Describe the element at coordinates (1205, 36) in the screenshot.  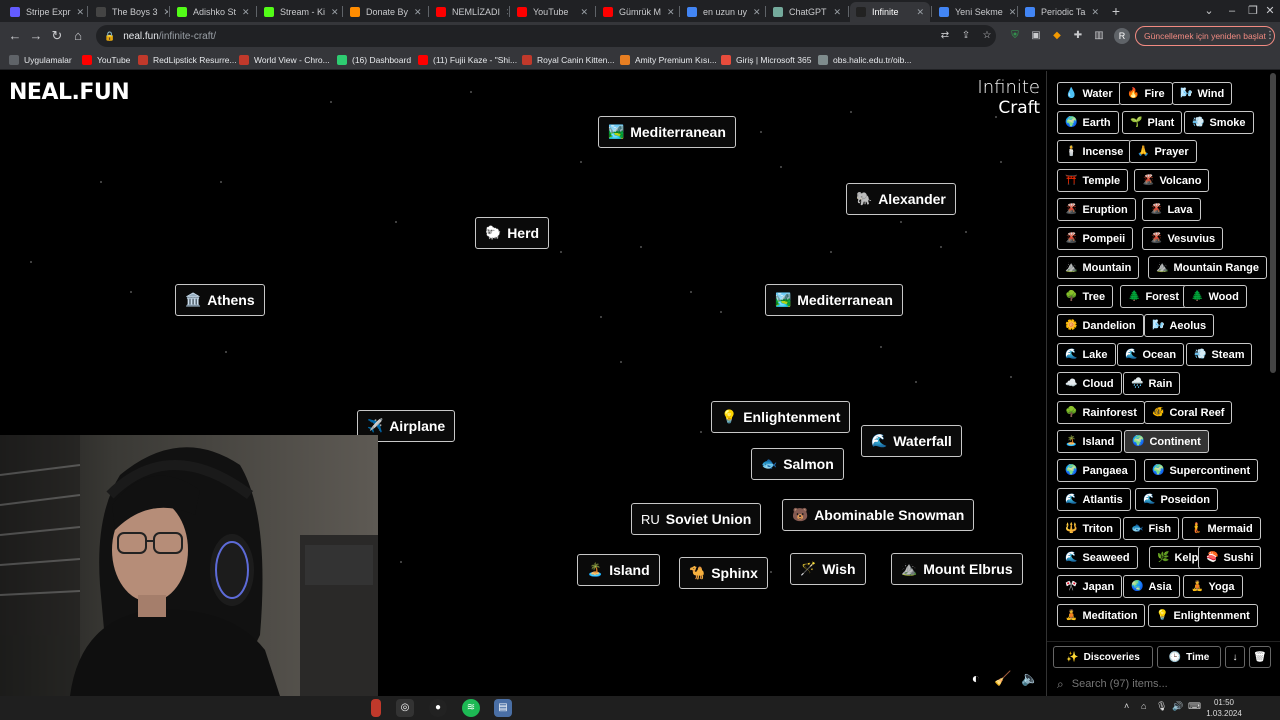
I see `update-button: Güncellemek için yeniden başlat` at that location.